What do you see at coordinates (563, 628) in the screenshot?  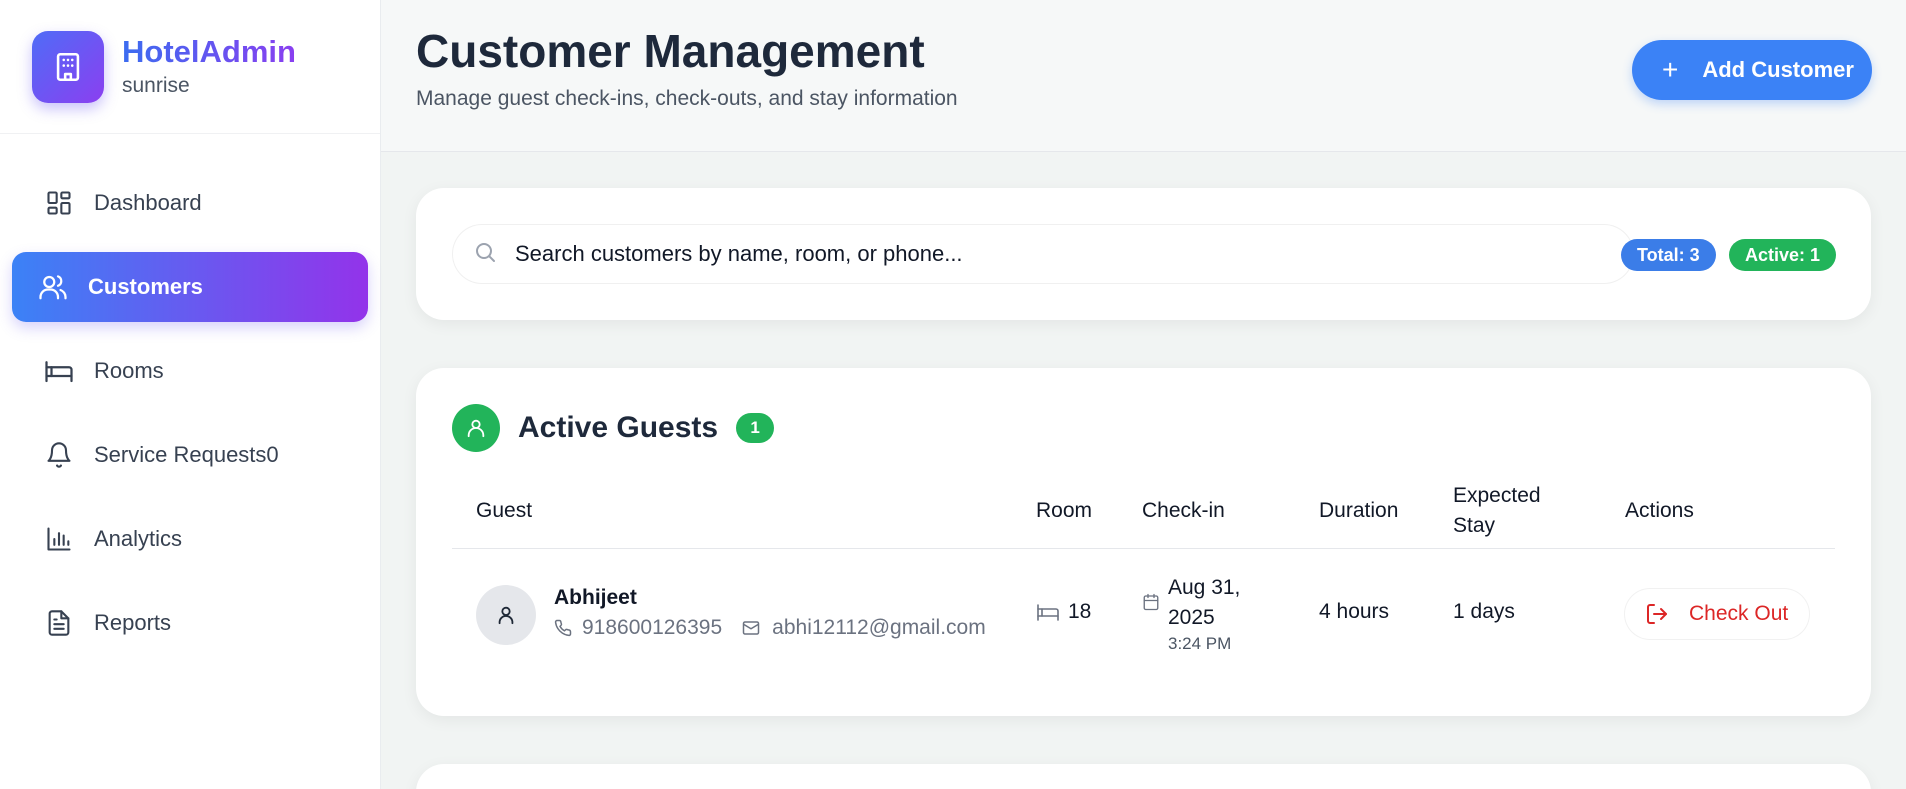 I see `phone-icon` at bounding box center [563, 628].